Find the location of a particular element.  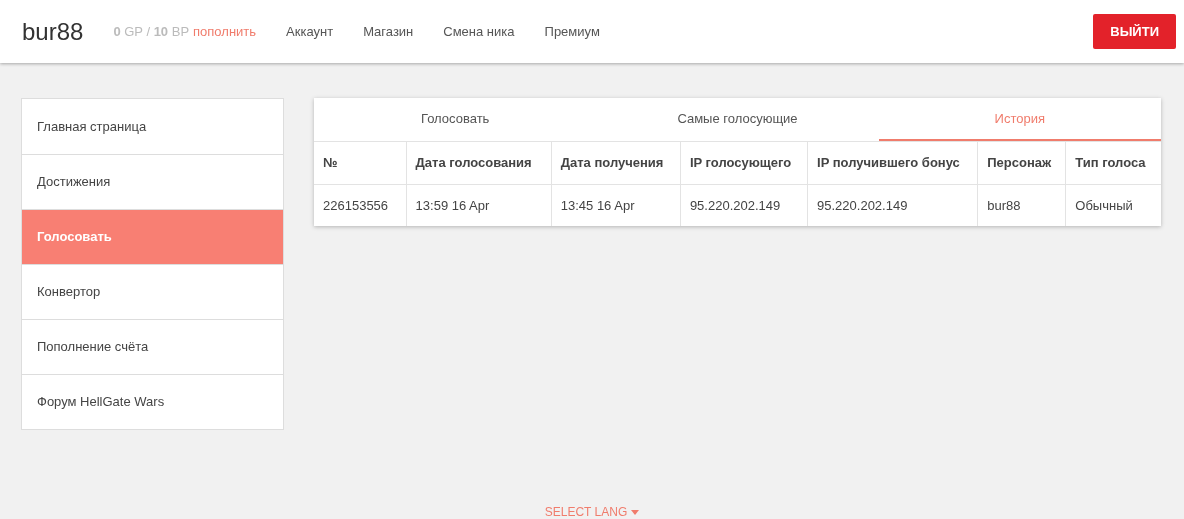

logout-button: ВЫЙТИ is located at coordinates (1134, 31).